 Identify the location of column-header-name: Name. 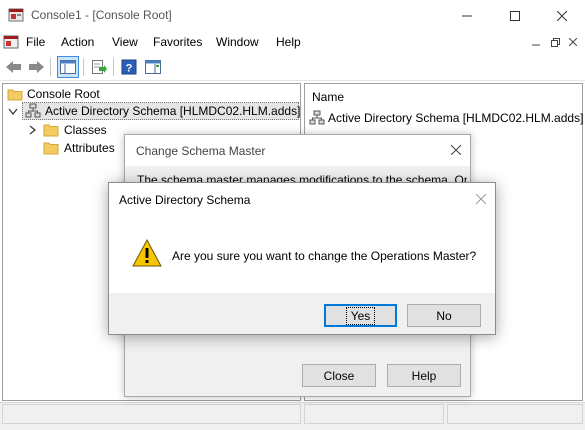
(328, 97).